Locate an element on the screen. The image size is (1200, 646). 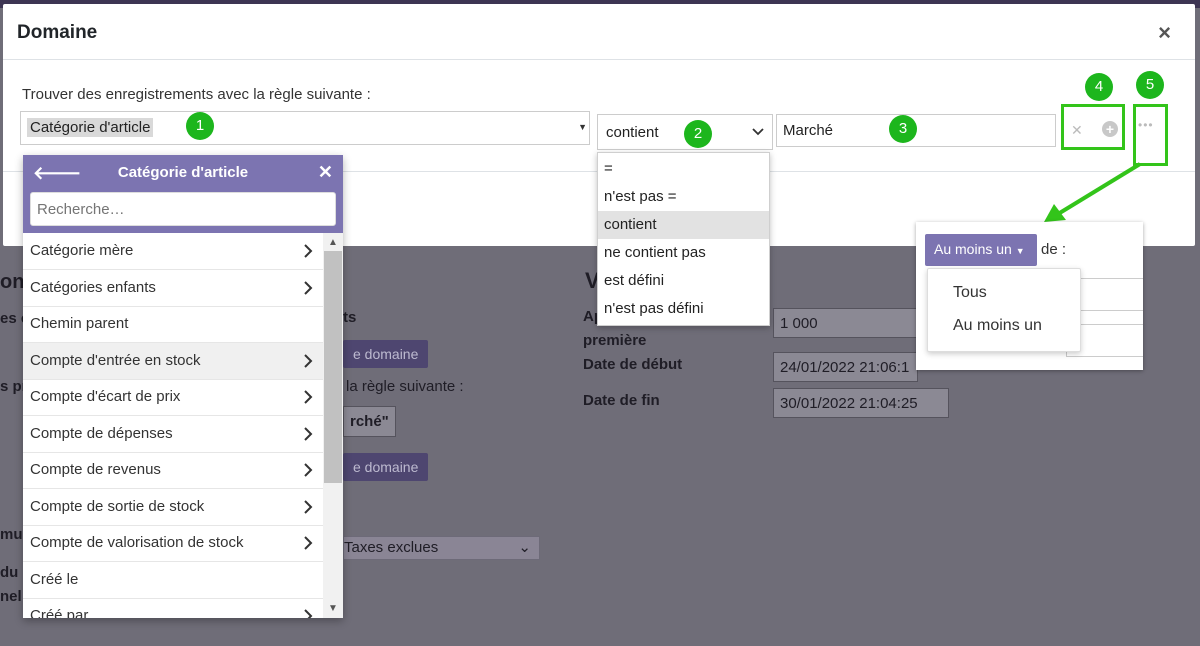
field-list-item-label: Compte d'entrée en stock is located at coordinates (115, 360).